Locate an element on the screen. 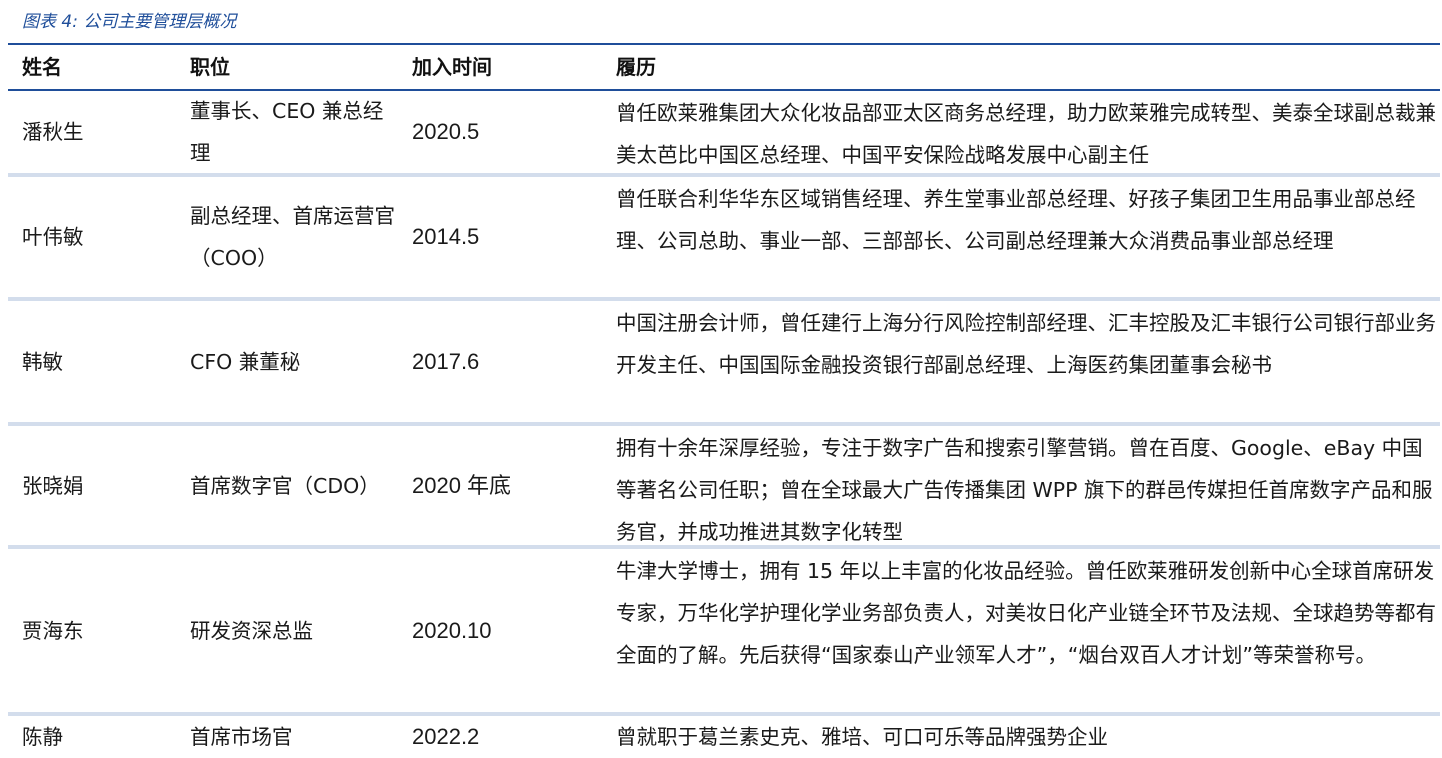 Image resolution: width=1442 pixels, height=758 pixels. cell-position: 董事长、CEO 兼总经理 is located at coordinates (287, 132).